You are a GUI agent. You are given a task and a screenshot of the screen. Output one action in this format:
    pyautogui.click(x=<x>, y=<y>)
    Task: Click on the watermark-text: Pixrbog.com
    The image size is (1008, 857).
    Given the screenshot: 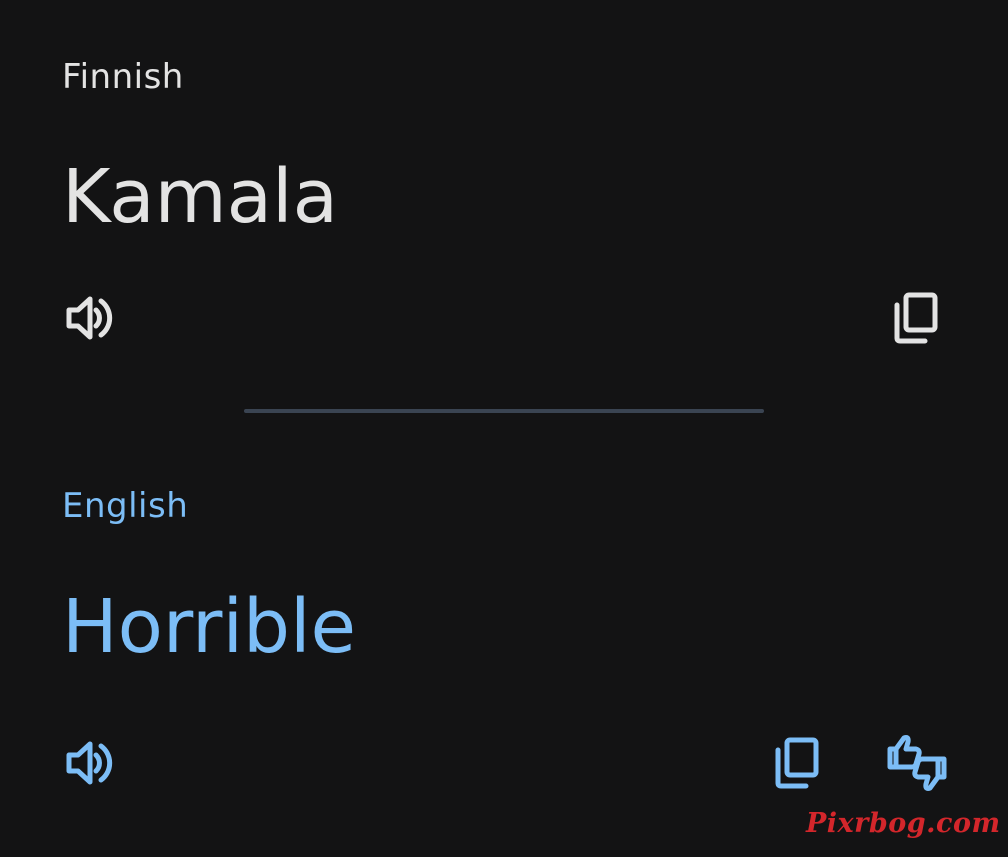 What is the action you would take?
    pyautogui.click(x=903, y=823)
    